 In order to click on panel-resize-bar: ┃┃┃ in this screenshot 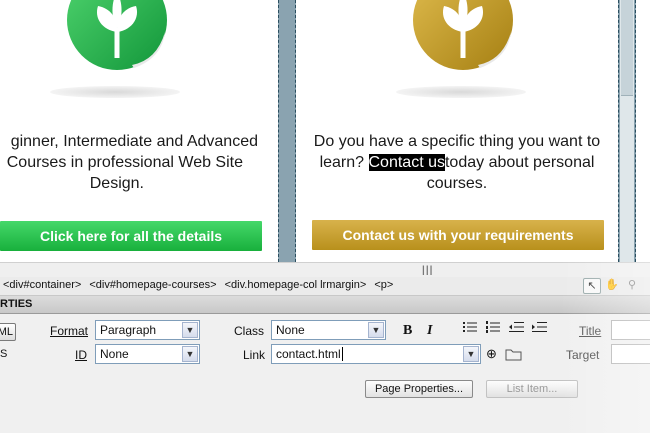, I will do `click(325, 269)`.